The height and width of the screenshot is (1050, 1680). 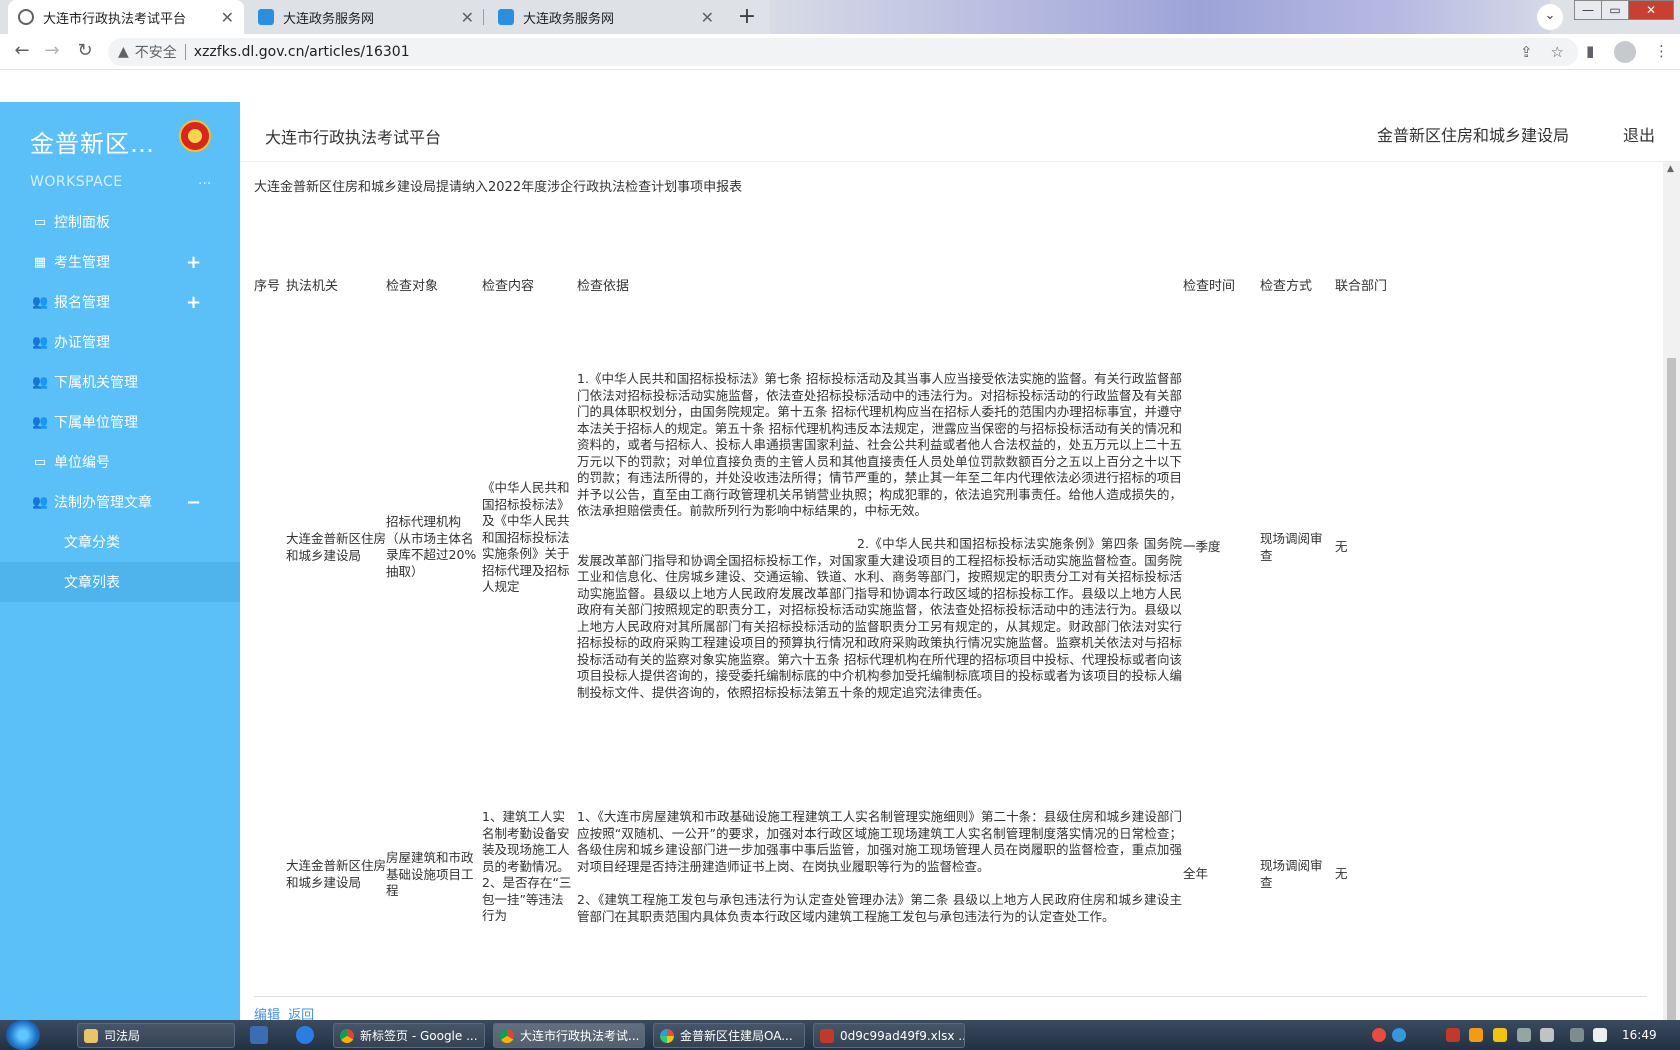 What do you see at coordinates (508, 286) in the screenshot?
I see `column-header-content: 检查内容` at bounding box center [508, 286].